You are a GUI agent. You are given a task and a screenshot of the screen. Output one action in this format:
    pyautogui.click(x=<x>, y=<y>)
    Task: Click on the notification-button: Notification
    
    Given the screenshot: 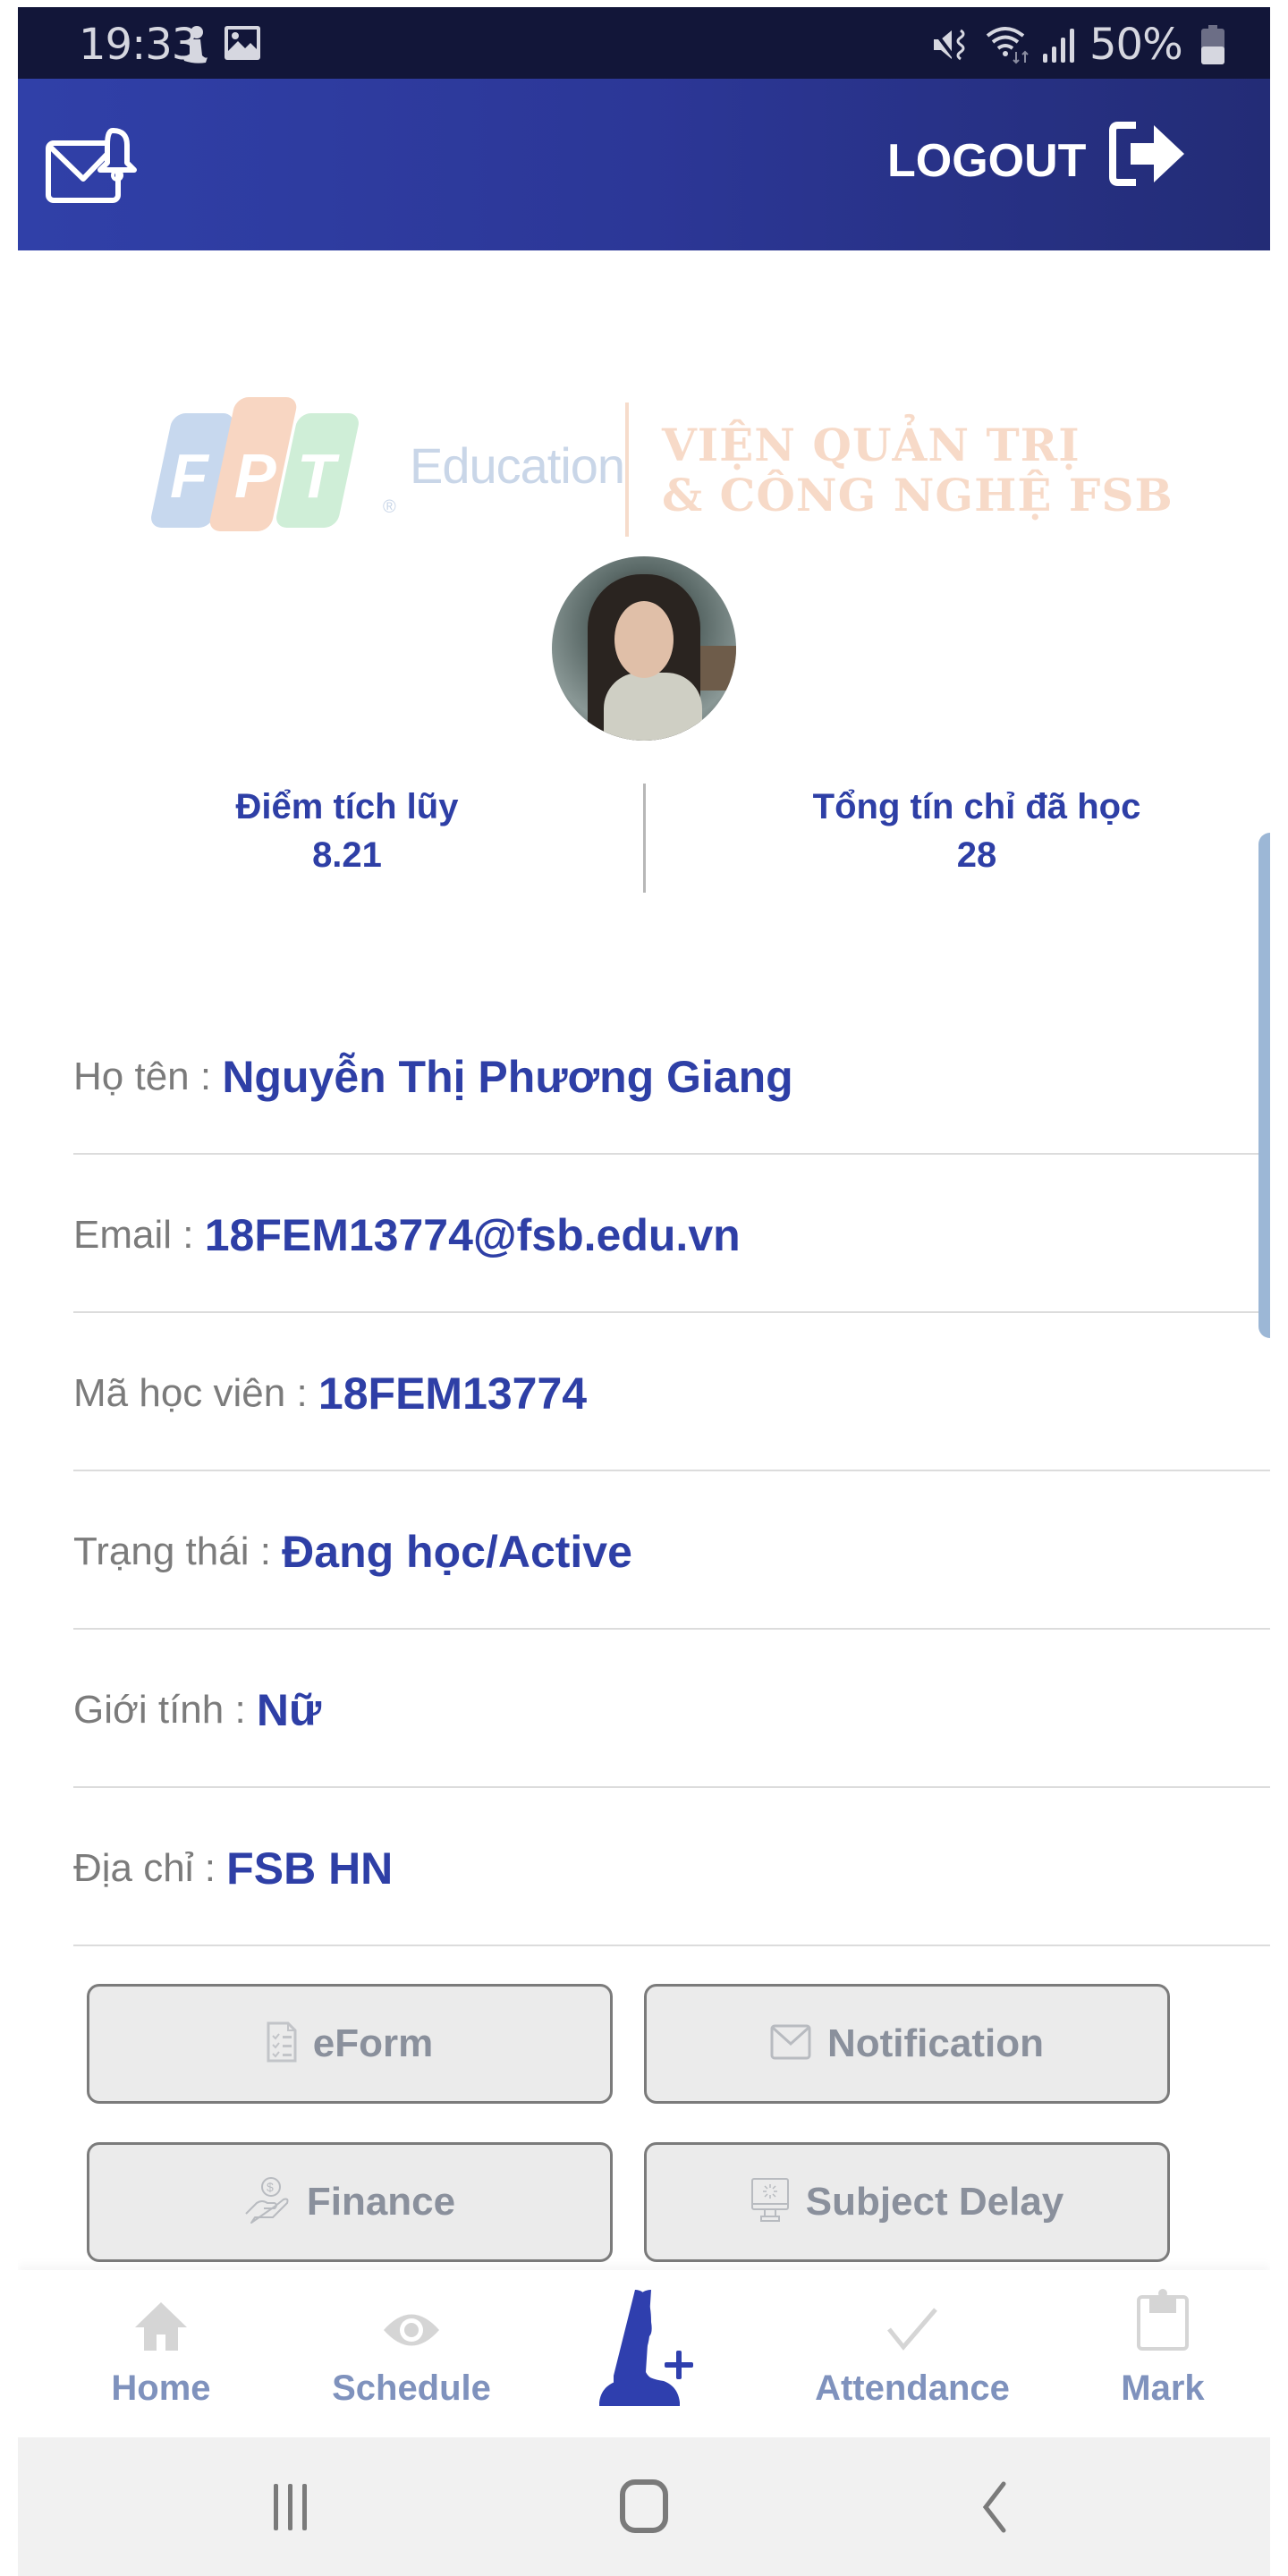 What is the action you would take?
    pyautogui.click(x=907, y=2044)
    